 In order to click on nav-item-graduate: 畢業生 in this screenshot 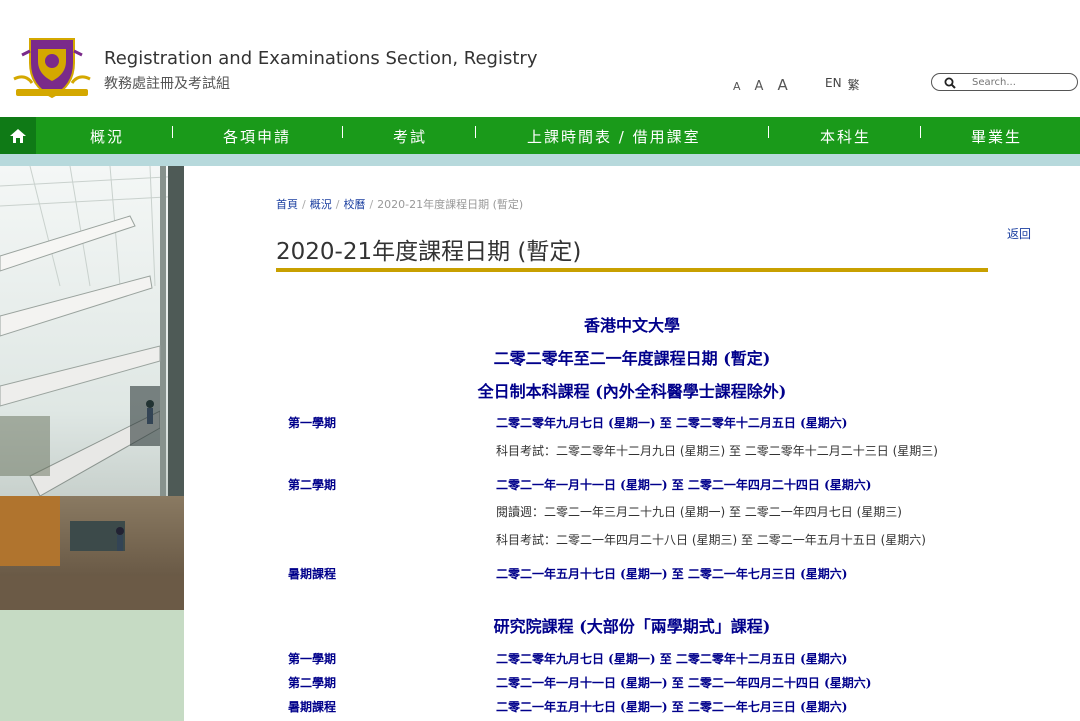, I will do `click(996, 135)`.